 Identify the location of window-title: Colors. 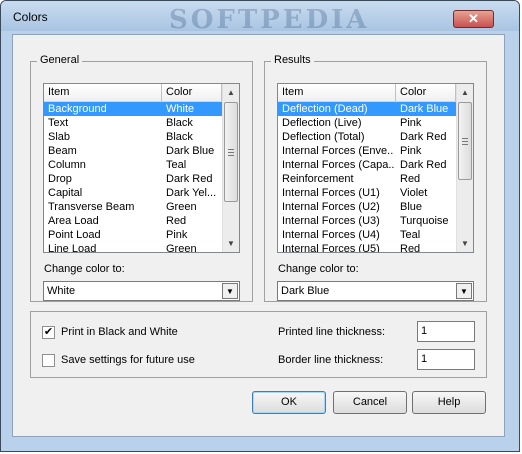
(30, 17).